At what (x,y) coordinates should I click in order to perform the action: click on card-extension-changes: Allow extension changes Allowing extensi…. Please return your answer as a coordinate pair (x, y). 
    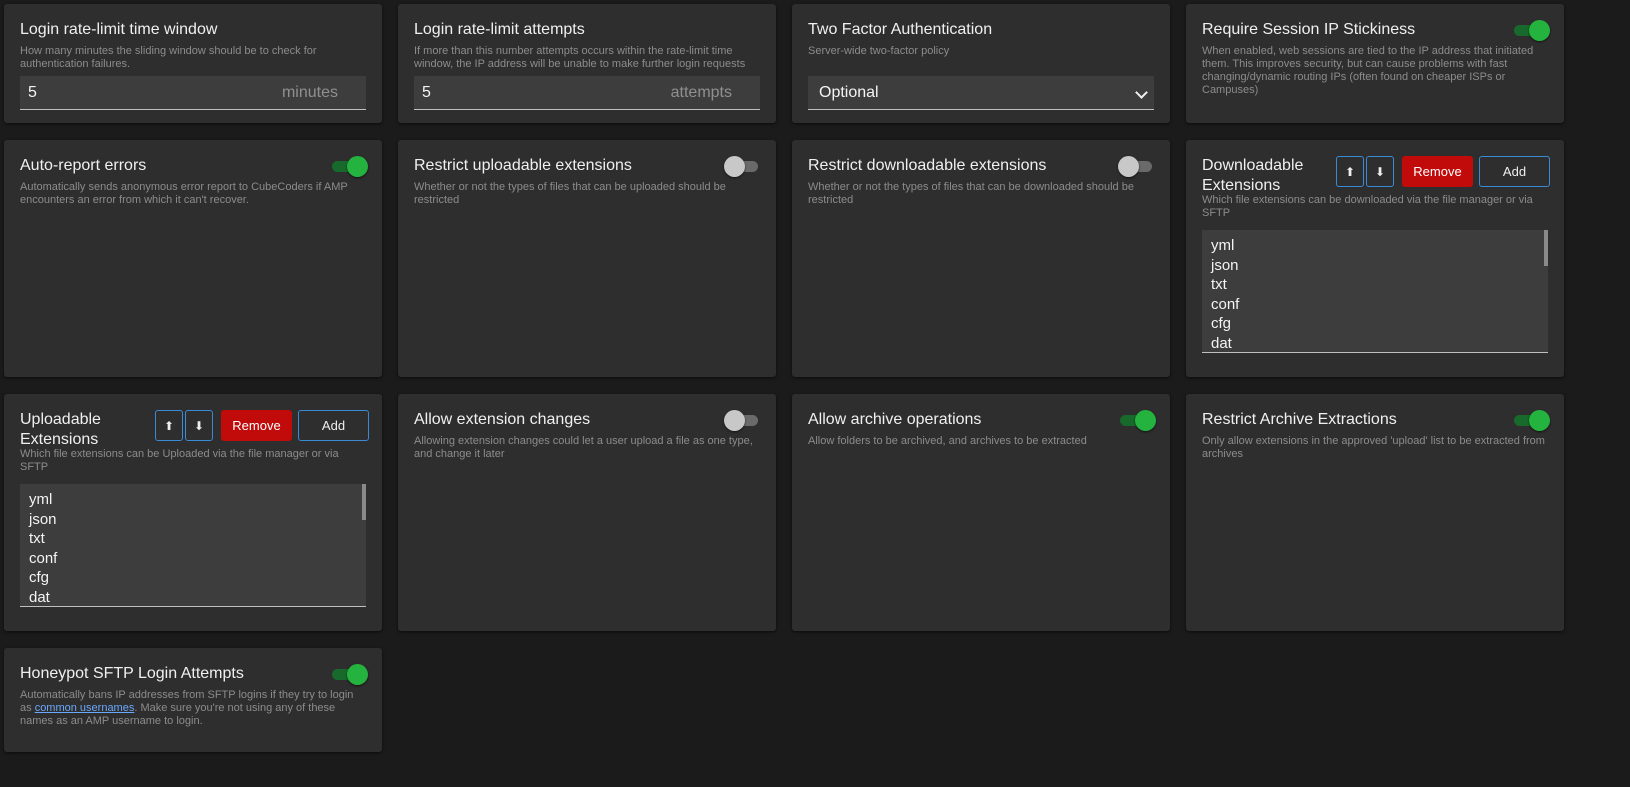
    Looking at the image, I should click on (587, 512).